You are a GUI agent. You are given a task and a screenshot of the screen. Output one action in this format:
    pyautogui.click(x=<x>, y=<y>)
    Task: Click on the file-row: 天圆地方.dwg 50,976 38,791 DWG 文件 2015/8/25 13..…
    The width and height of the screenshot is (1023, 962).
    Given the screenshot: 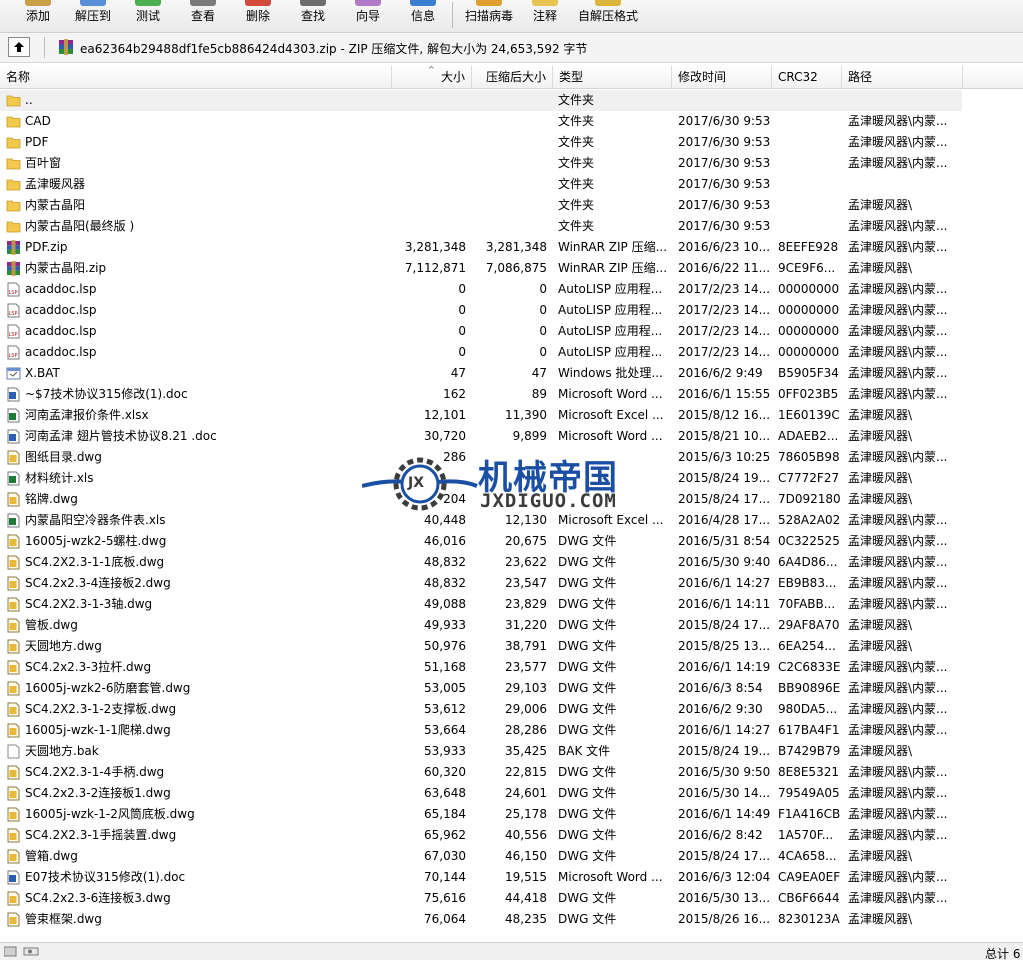 What is the action you would take?
    pyautogui.click(x=481, y=646)
    